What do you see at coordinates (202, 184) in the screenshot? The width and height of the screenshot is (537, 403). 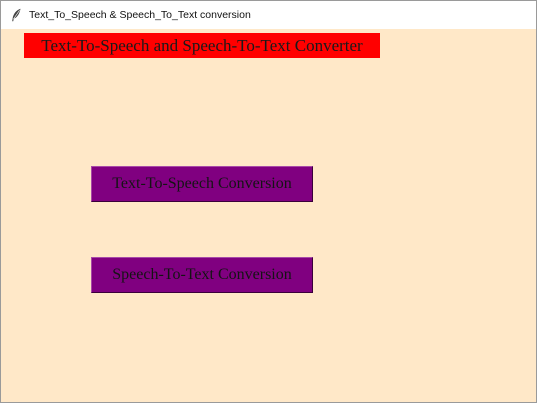 I see `text-to-speech-button: Text-To-Speech Conversion` at bounding box center [202, 184].